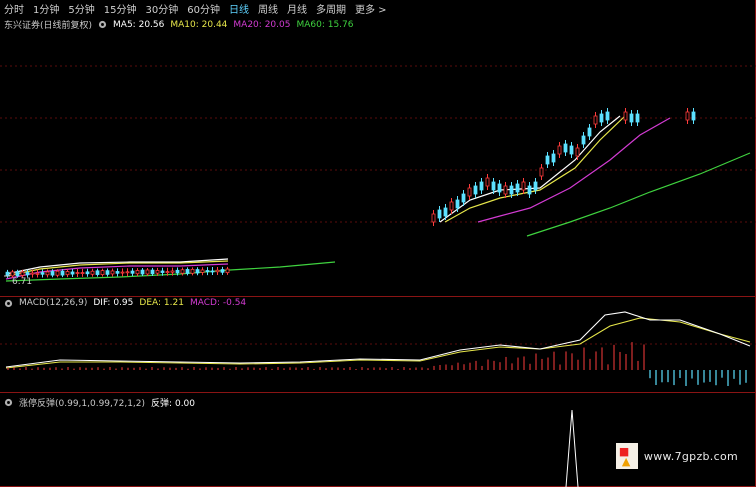 The image size is (756, 487). Describe the element at coordinates (173, 404) in the screenshot. I see `rebound-value: 反弹: 0.00` at that location.